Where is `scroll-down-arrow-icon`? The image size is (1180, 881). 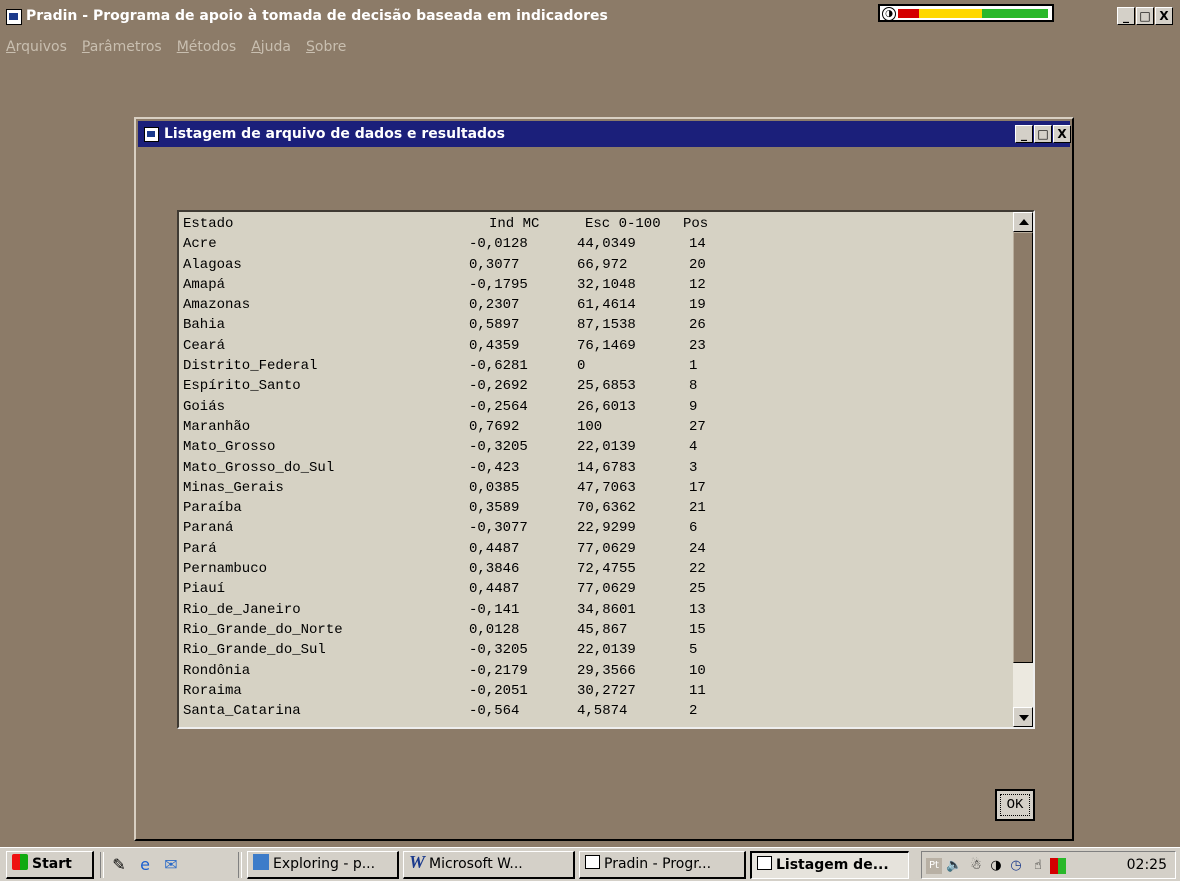 scroll-down-arrow-icon is located at coordinates (1023, 717).